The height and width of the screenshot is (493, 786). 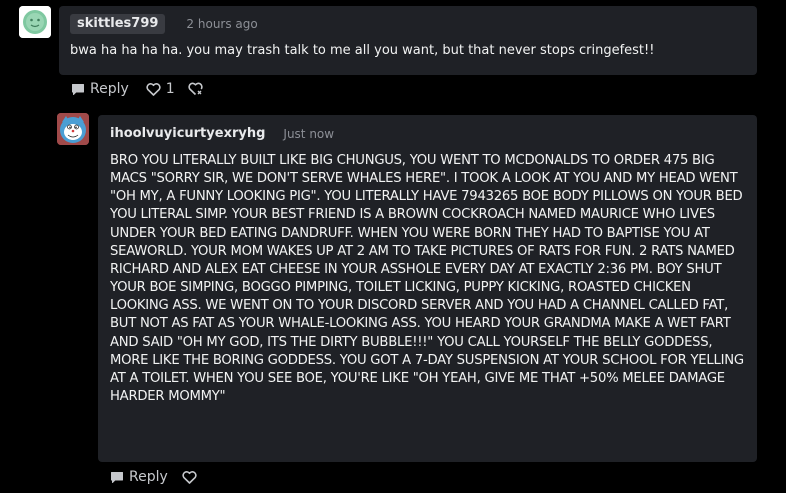 I want to click on comment-header: ihoolvuyicurtyexryhg Just now, so click(x=222, y=134).